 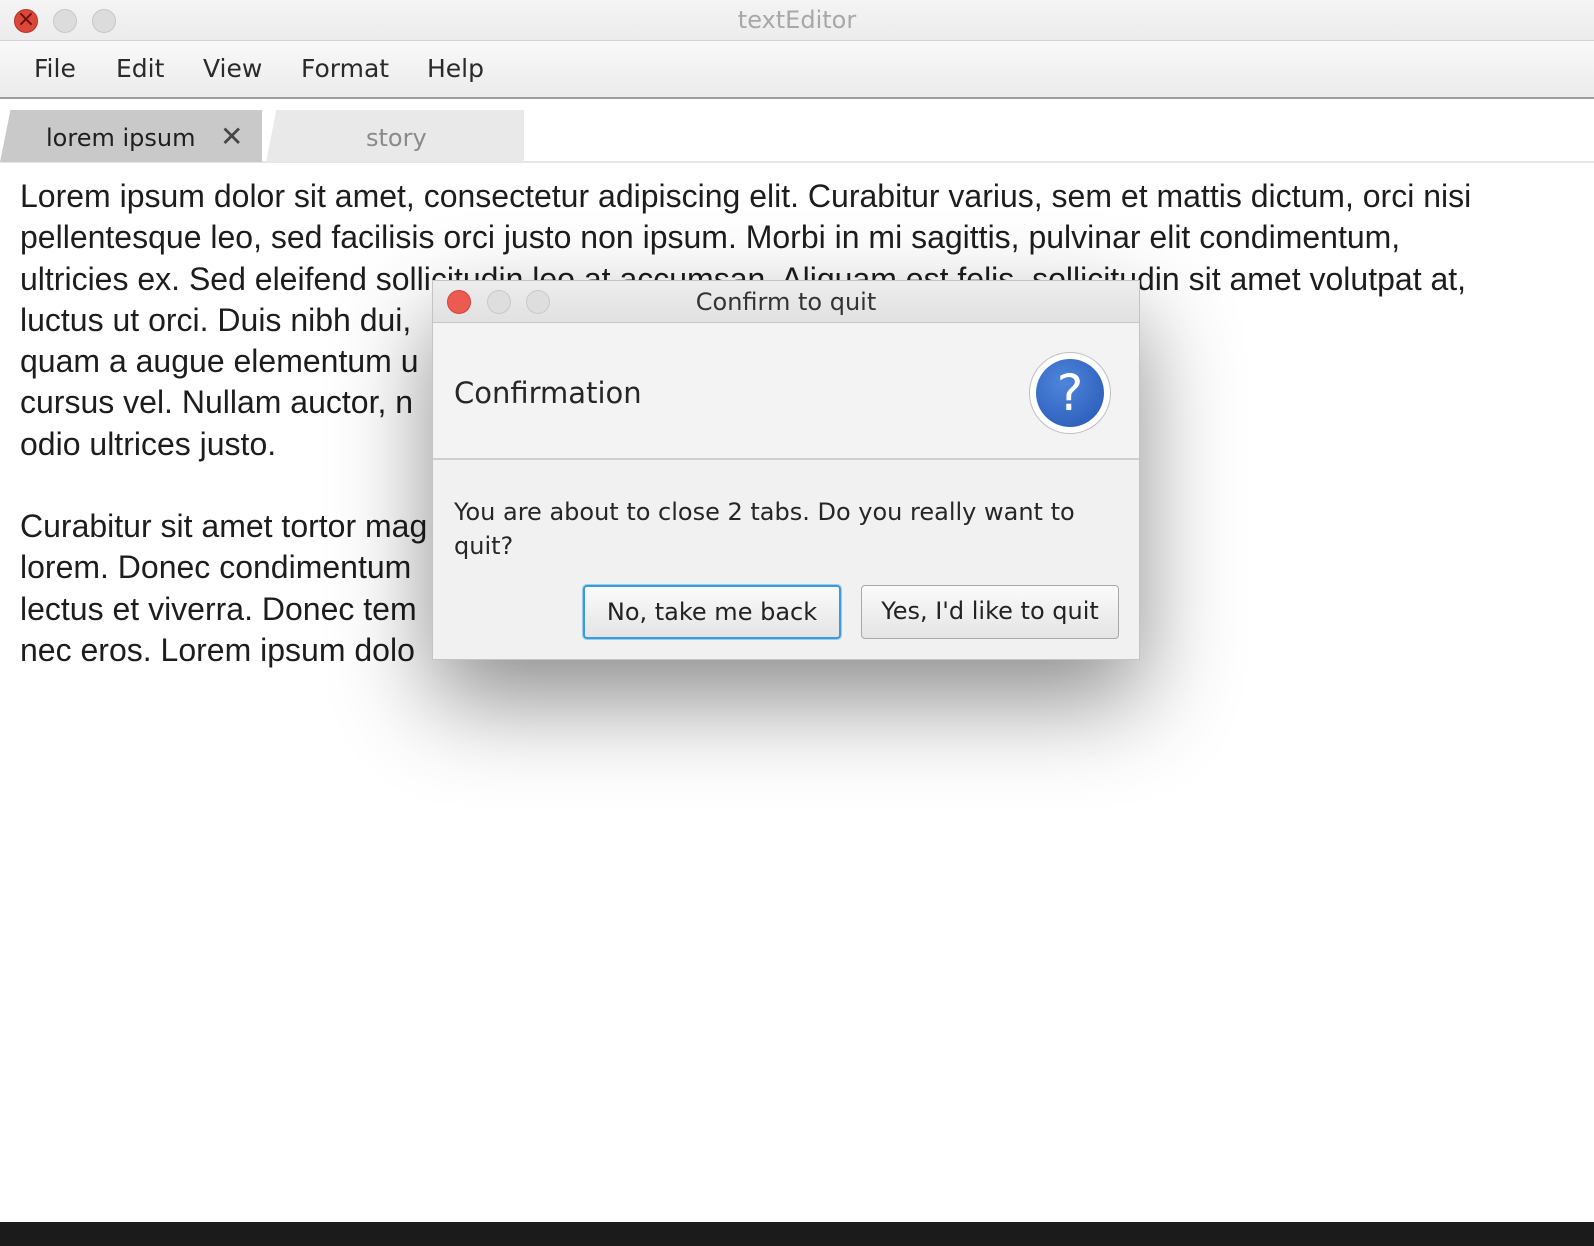 What do you see at coordinates (1070, 393) in the screenshot?
I see `help-question-icon: ?` at bounding box center [1070, 393].